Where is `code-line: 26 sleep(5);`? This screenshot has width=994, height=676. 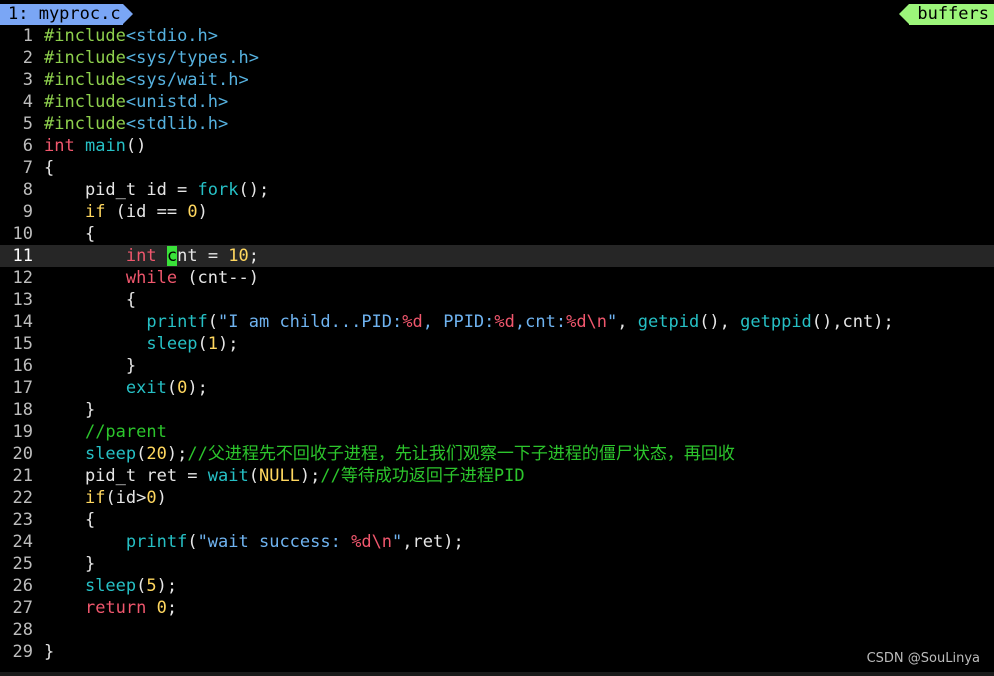 code-line: 26 sleep(5); is located at coordinates (497, 586).